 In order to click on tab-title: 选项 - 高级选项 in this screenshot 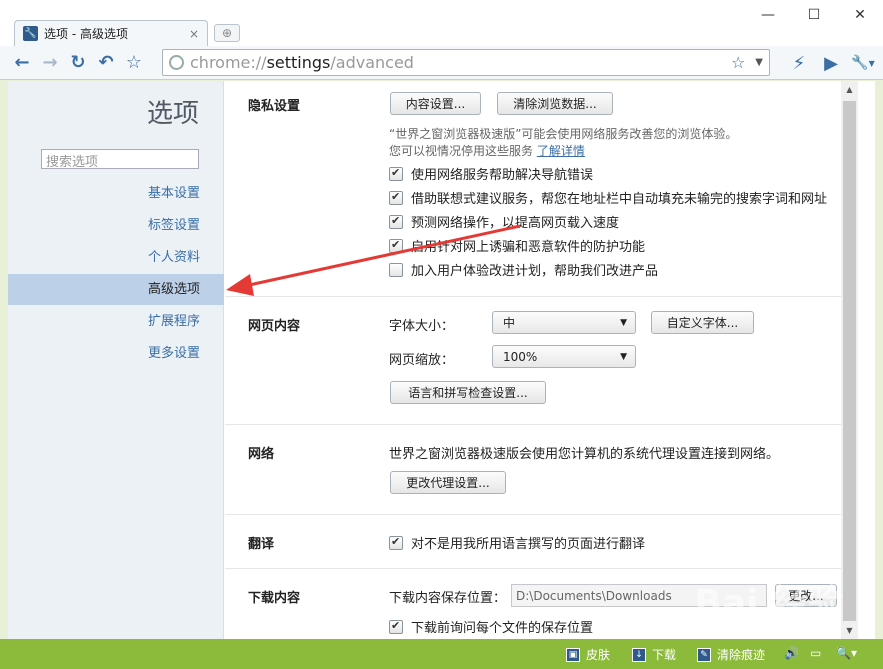, I will do `click(86, 34)`.